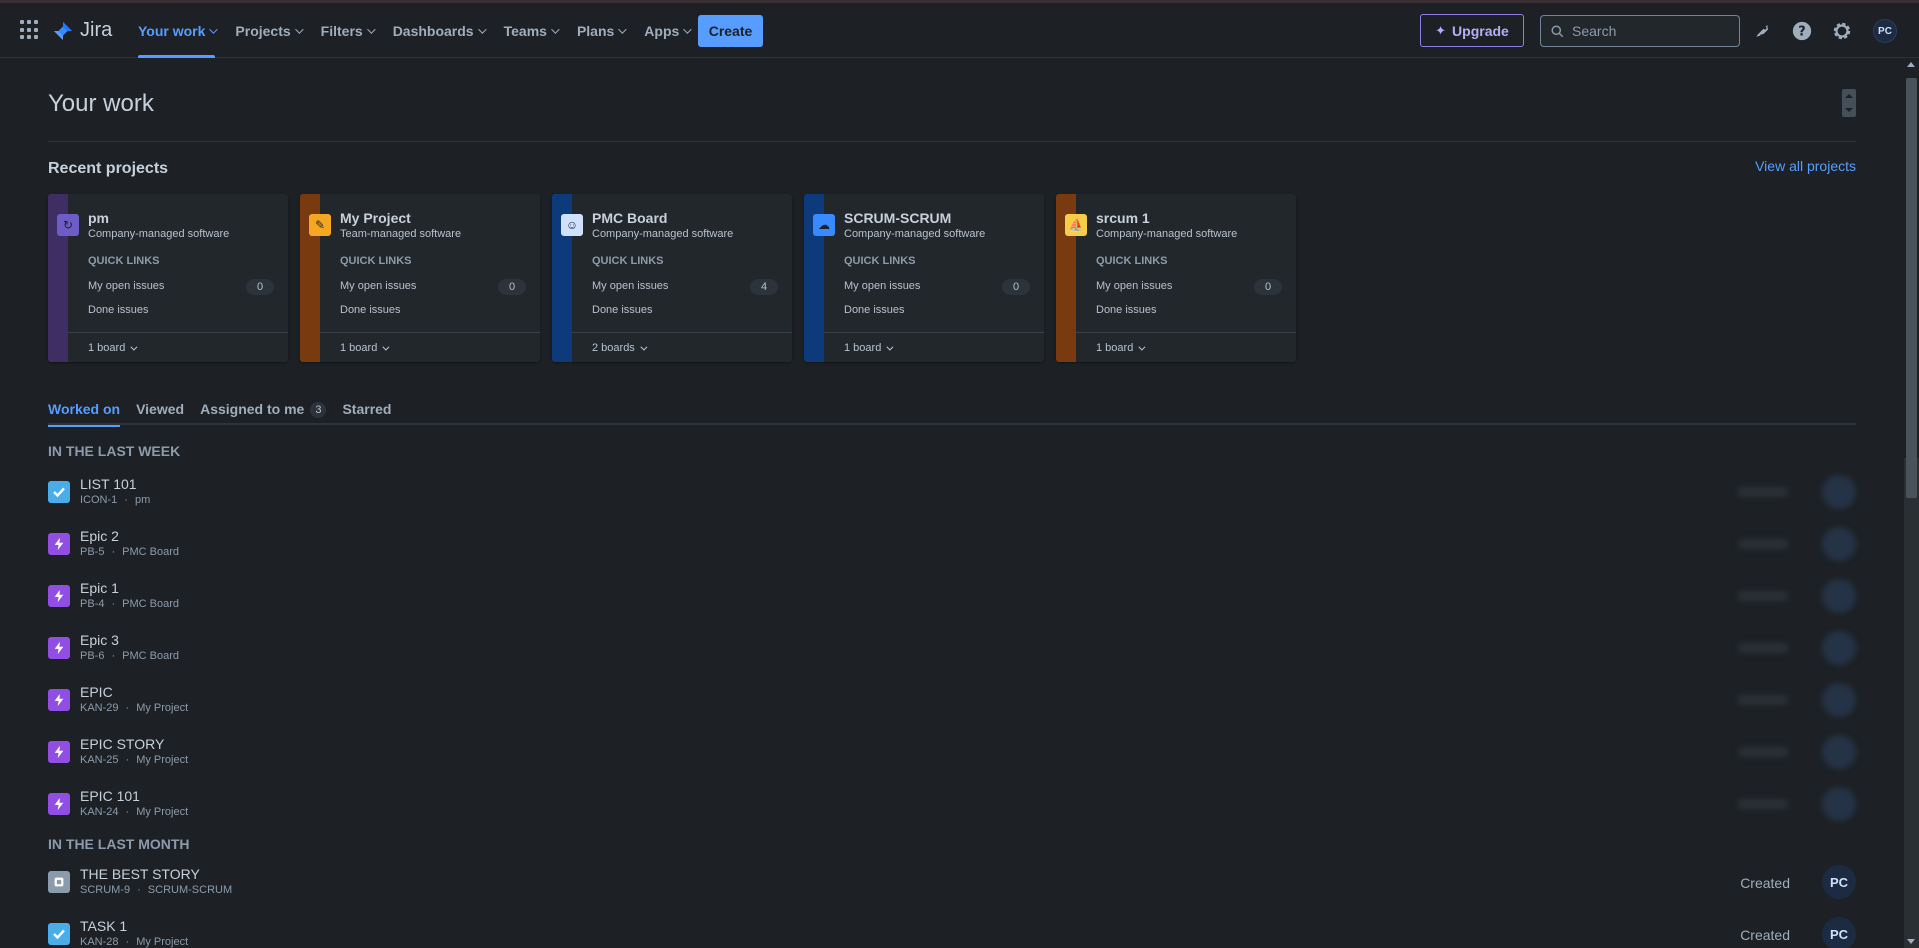  What do you see at coordinates (1849, 110) in the screenshot?
I see `scroll-down-icon` at bounding box center [1849, 110].